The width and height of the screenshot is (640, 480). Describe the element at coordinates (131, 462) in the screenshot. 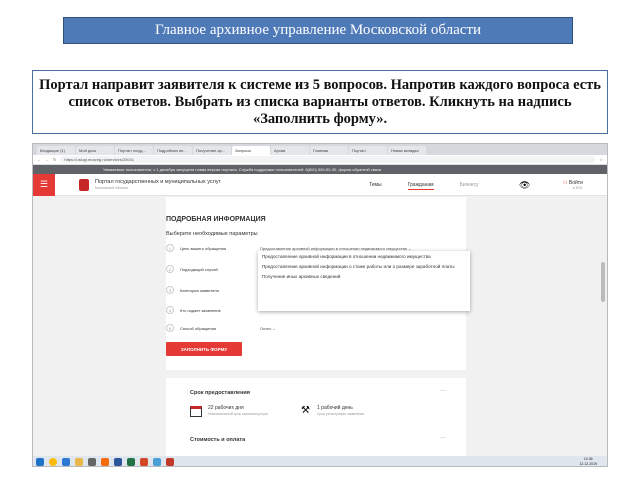

I see `excel-icon` at that location.